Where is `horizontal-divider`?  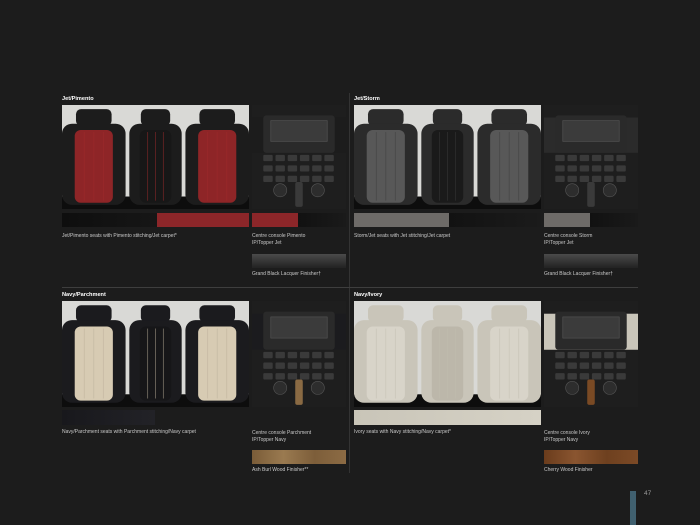 horizontal-divider is located at coordinates (350, 287).